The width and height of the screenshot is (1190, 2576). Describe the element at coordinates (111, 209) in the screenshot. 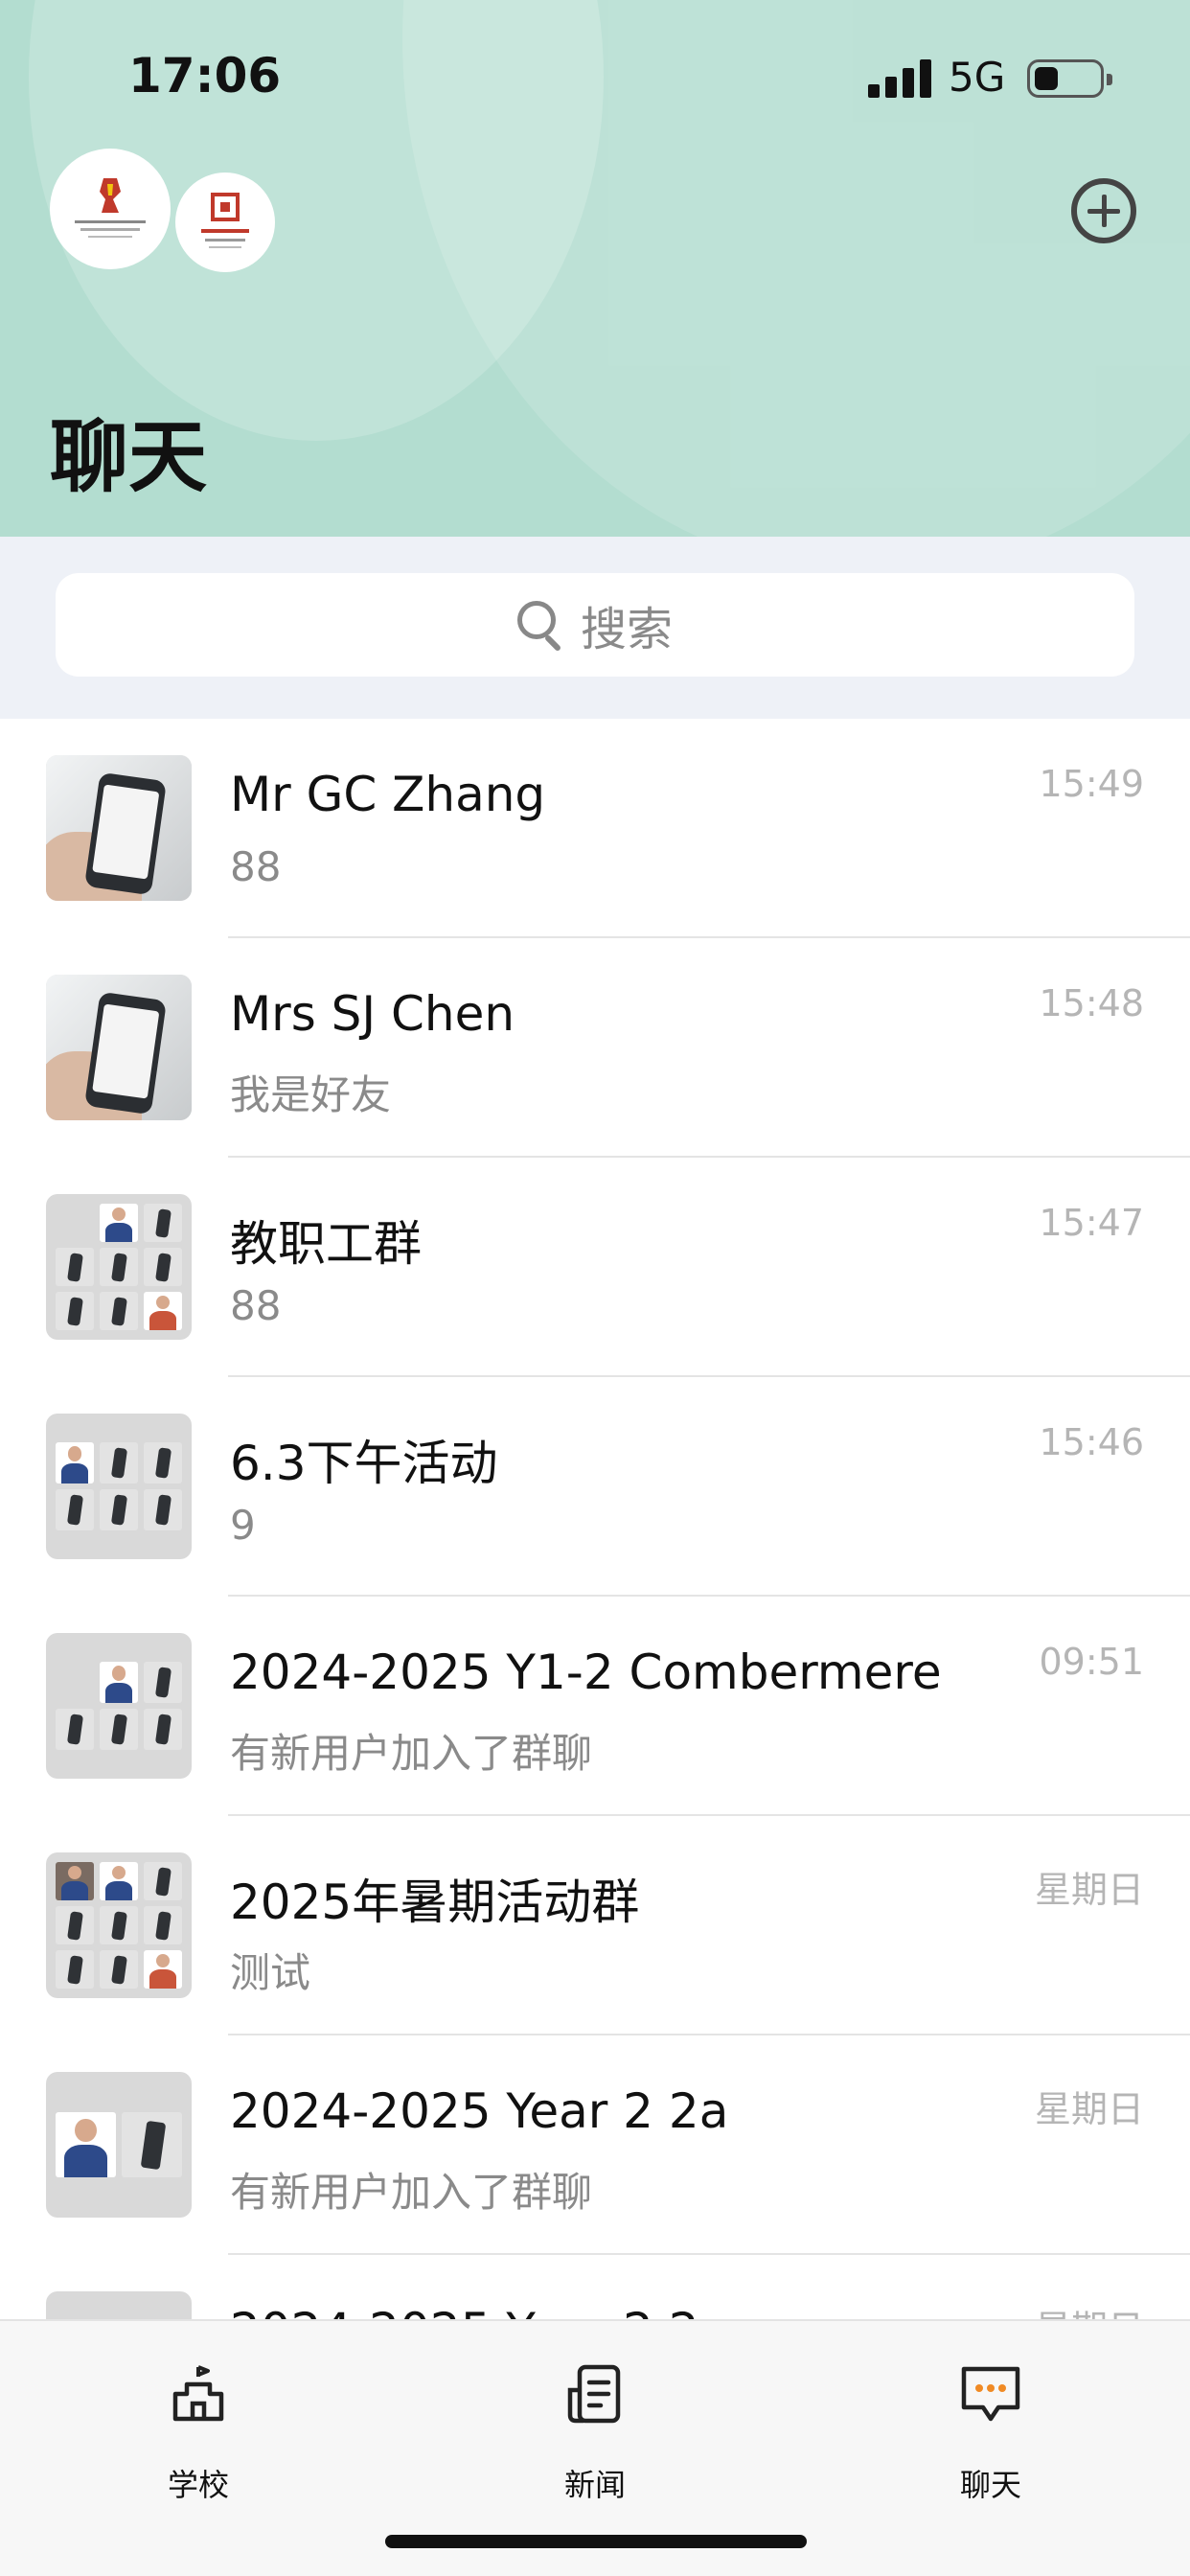

I see `school-logo` at that location.